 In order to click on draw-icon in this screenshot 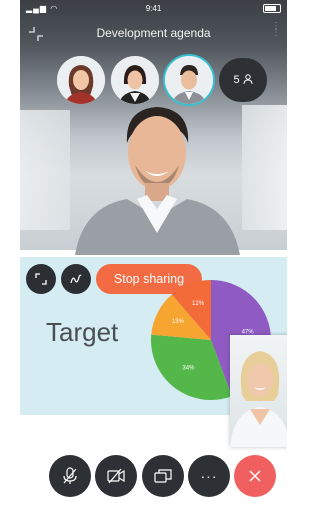, I will do `click(76, 279)`.